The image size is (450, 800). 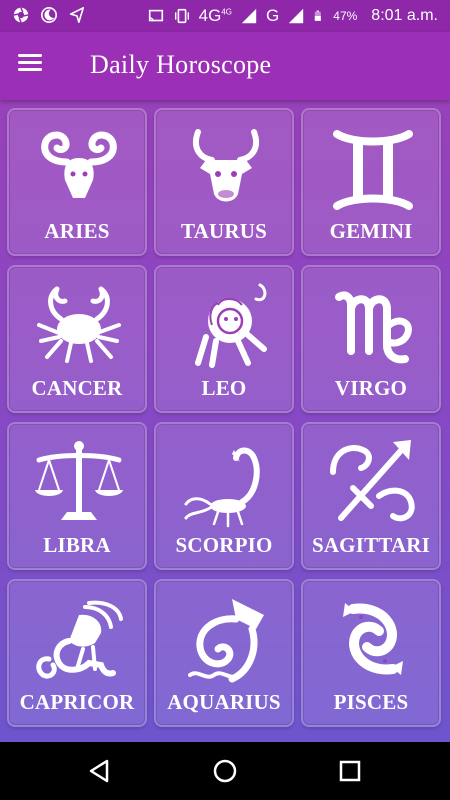 I want to click on network-type: 4G4G, so click(x=215, y=15).